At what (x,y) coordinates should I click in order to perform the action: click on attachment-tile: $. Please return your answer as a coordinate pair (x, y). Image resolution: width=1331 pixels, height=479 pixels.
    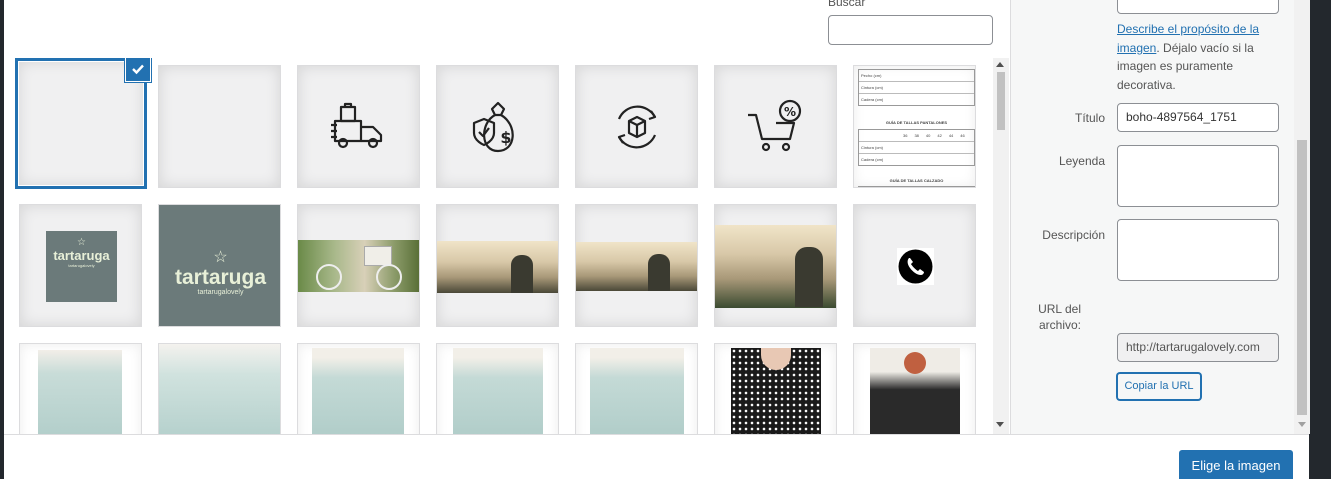
    Looking at the image, I should click on (497, 126).